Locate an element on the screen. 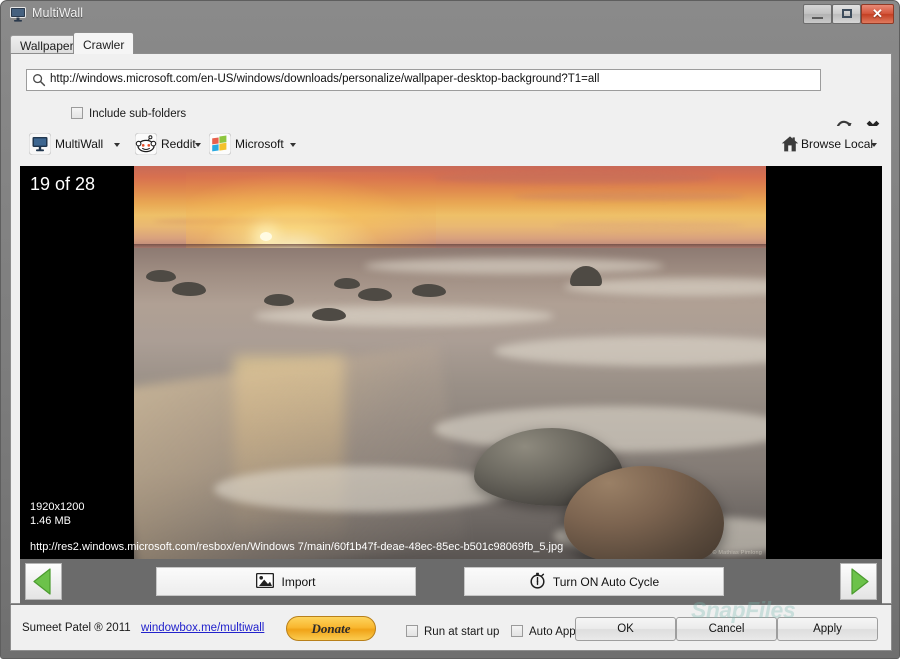  source-button-reddit: Reddit is located at coordinates (168, 144).